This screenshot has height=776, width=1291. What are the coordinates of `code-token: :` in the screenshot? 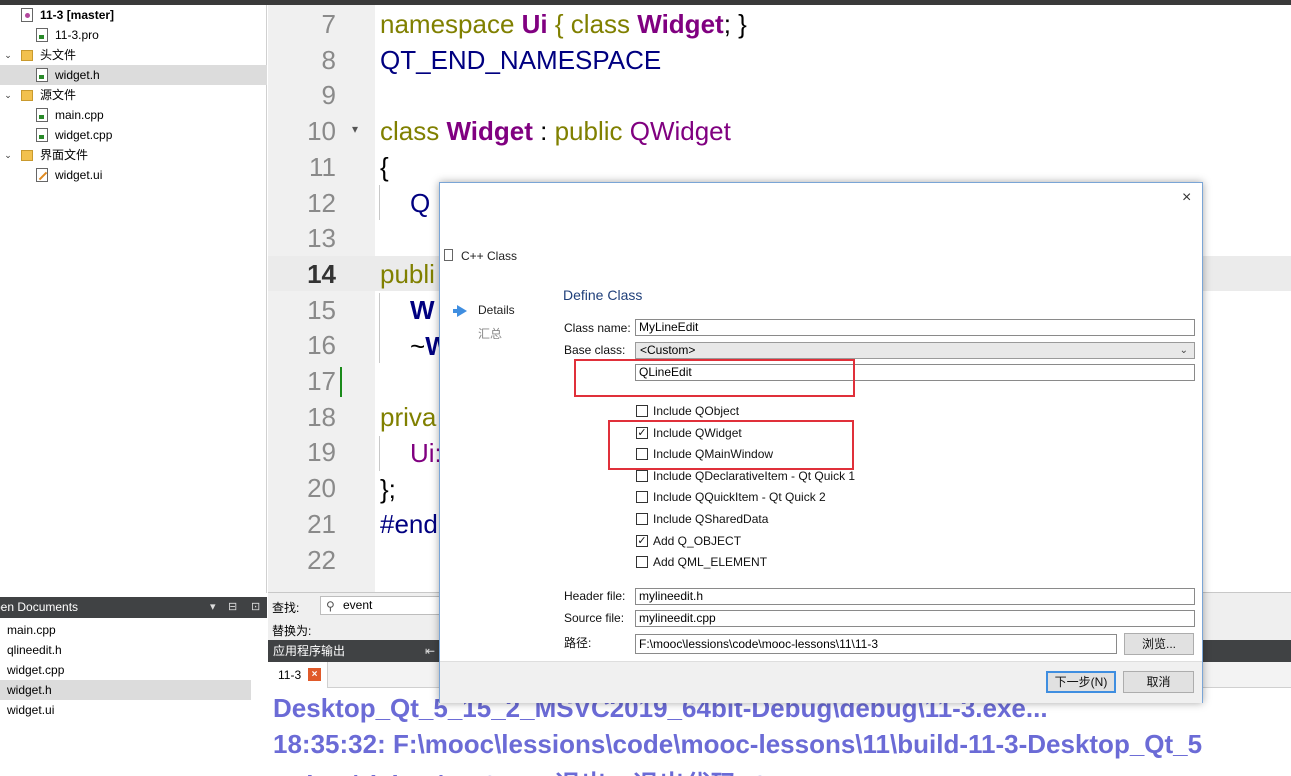 It's located at (543, 131).